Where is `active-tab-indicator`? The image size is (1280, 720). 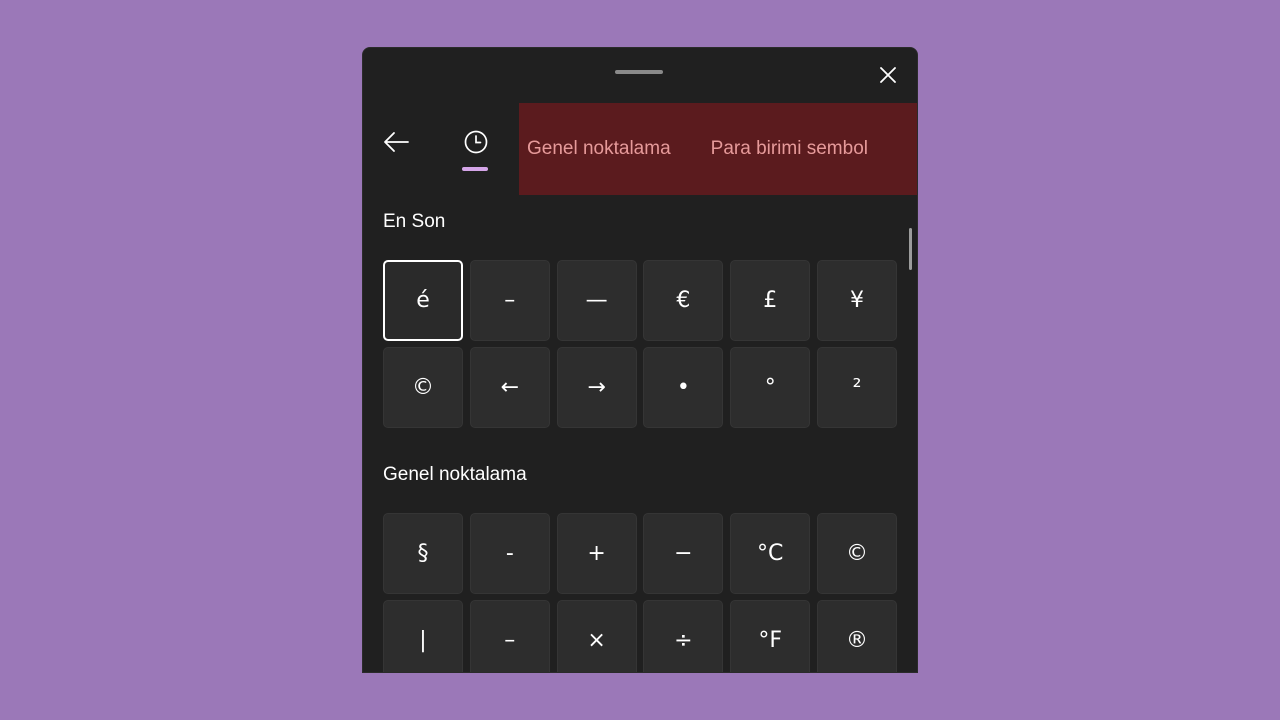 active-tab-indicator is located at coordinates (475, 169).